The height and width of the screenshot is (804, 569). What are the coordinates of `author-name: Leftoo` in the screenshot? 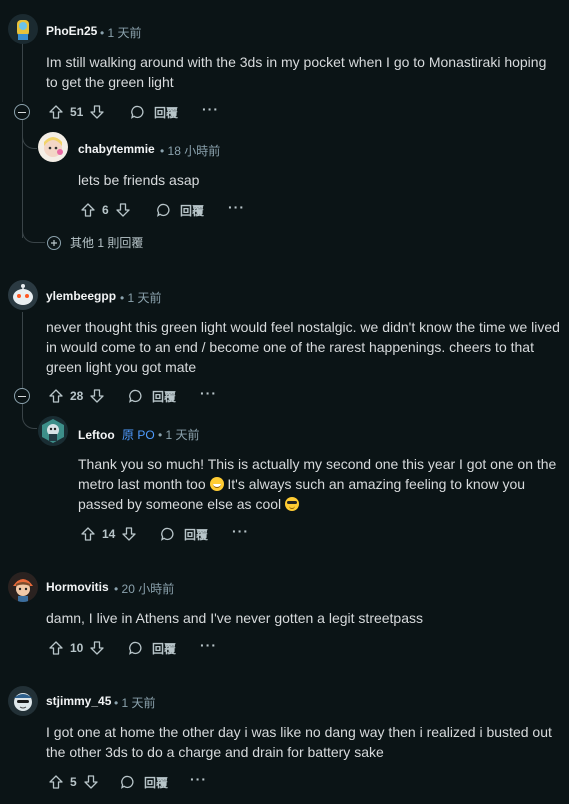 It's located at (96, 435).